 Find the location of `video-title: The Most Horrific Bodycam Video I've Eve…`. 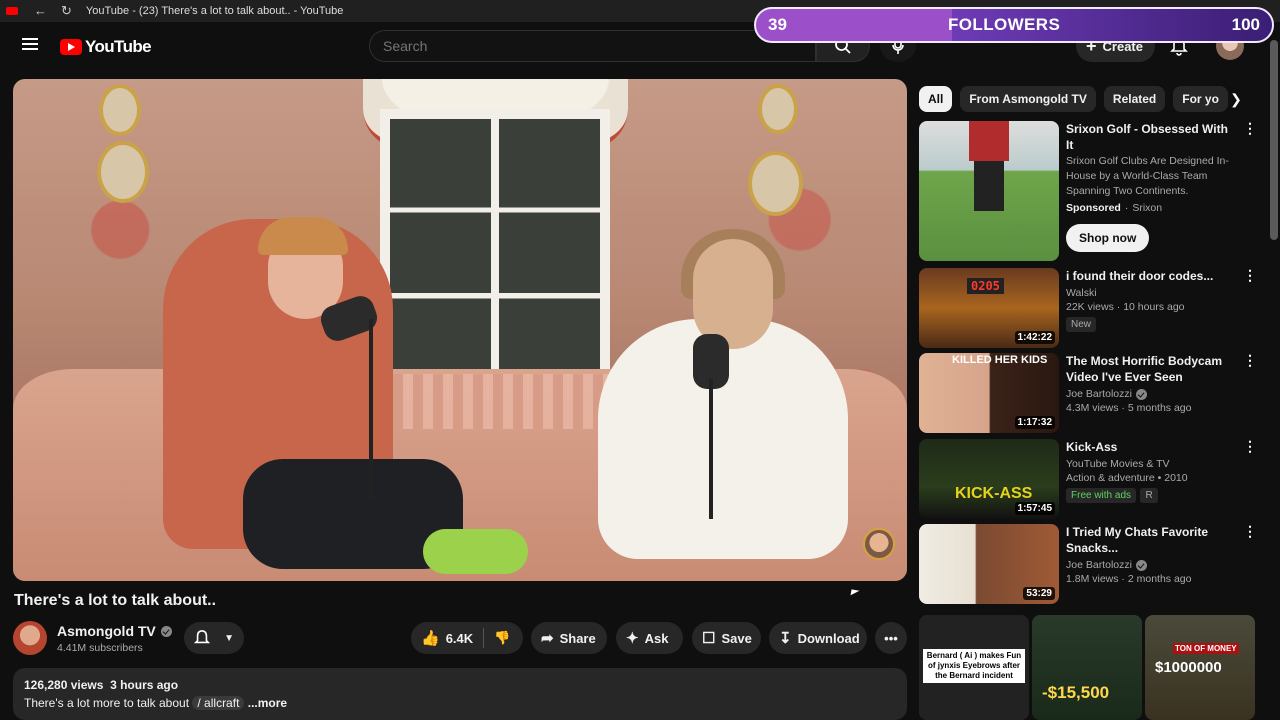

video-title: The Most Horrific Bodycam Video I've Eve… is located at coordinates (1151, 369).